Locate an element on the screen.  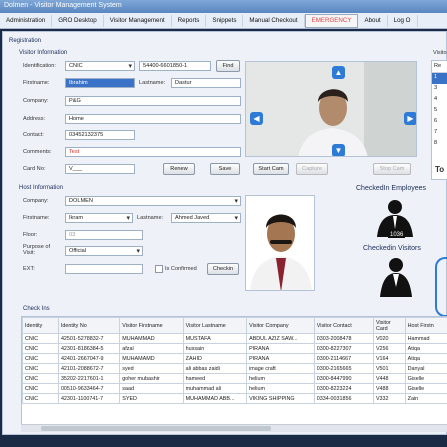
table-cell: V020 is located at coordinates (389, 338).